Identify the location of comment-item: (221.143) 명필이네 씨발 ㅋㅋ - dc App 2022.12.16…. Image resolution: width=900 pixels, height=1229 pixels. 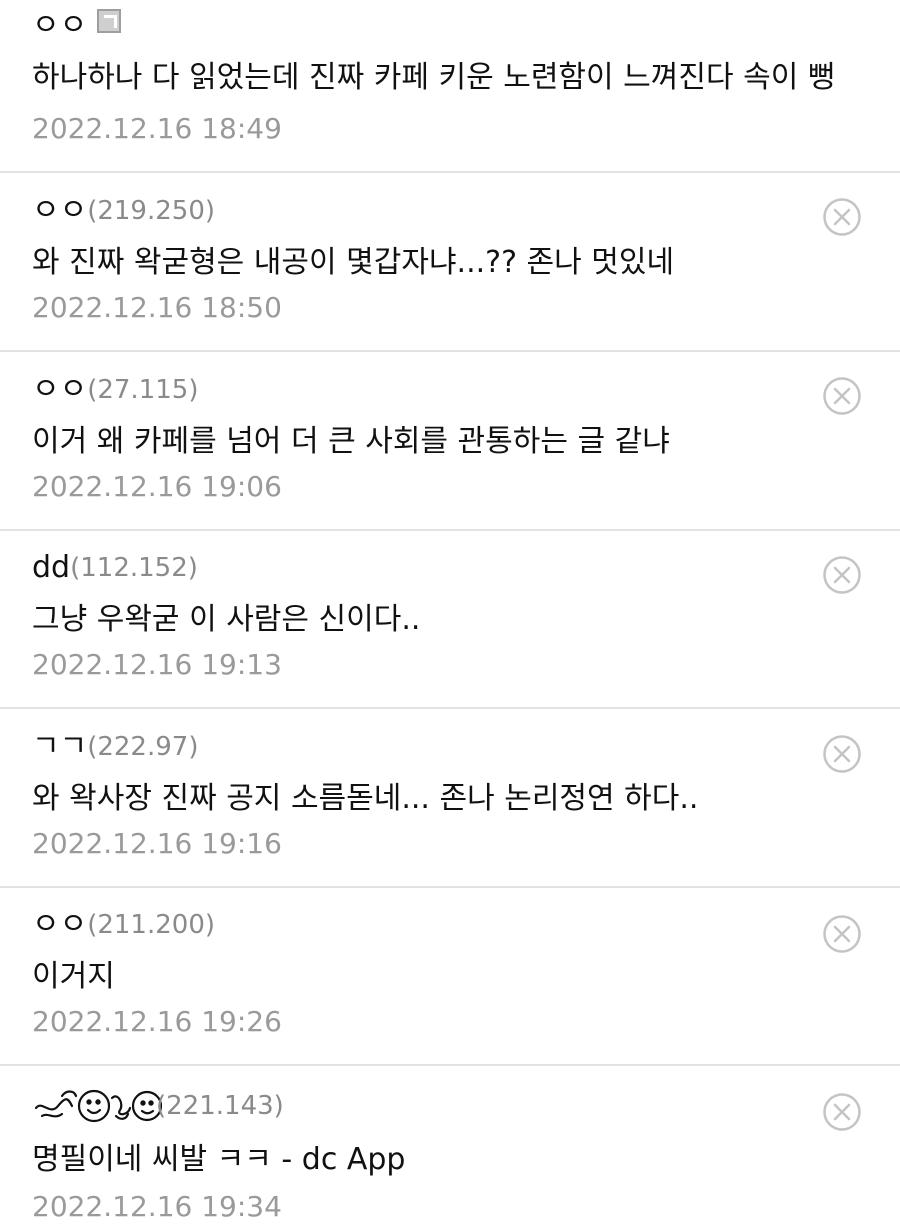
(450, 1147).